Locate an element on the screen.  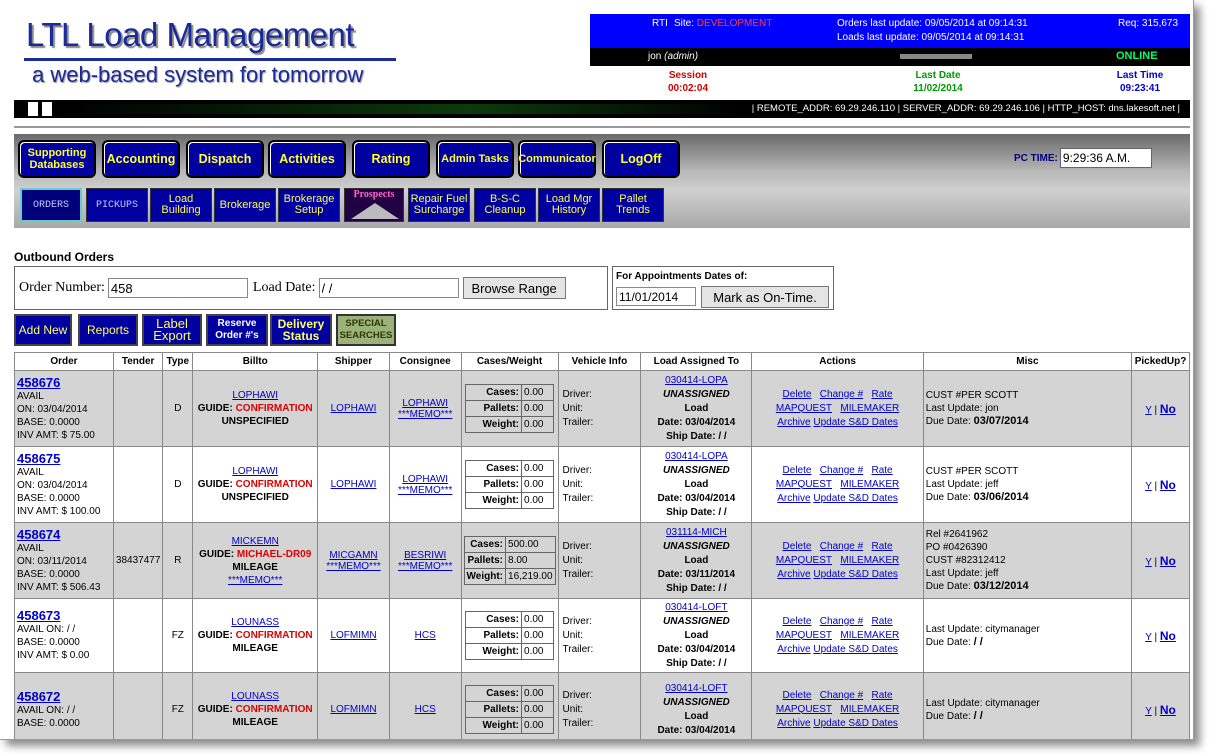
mark-ontime-button: Mark as On-Time. is located at coordinates (765, 297).